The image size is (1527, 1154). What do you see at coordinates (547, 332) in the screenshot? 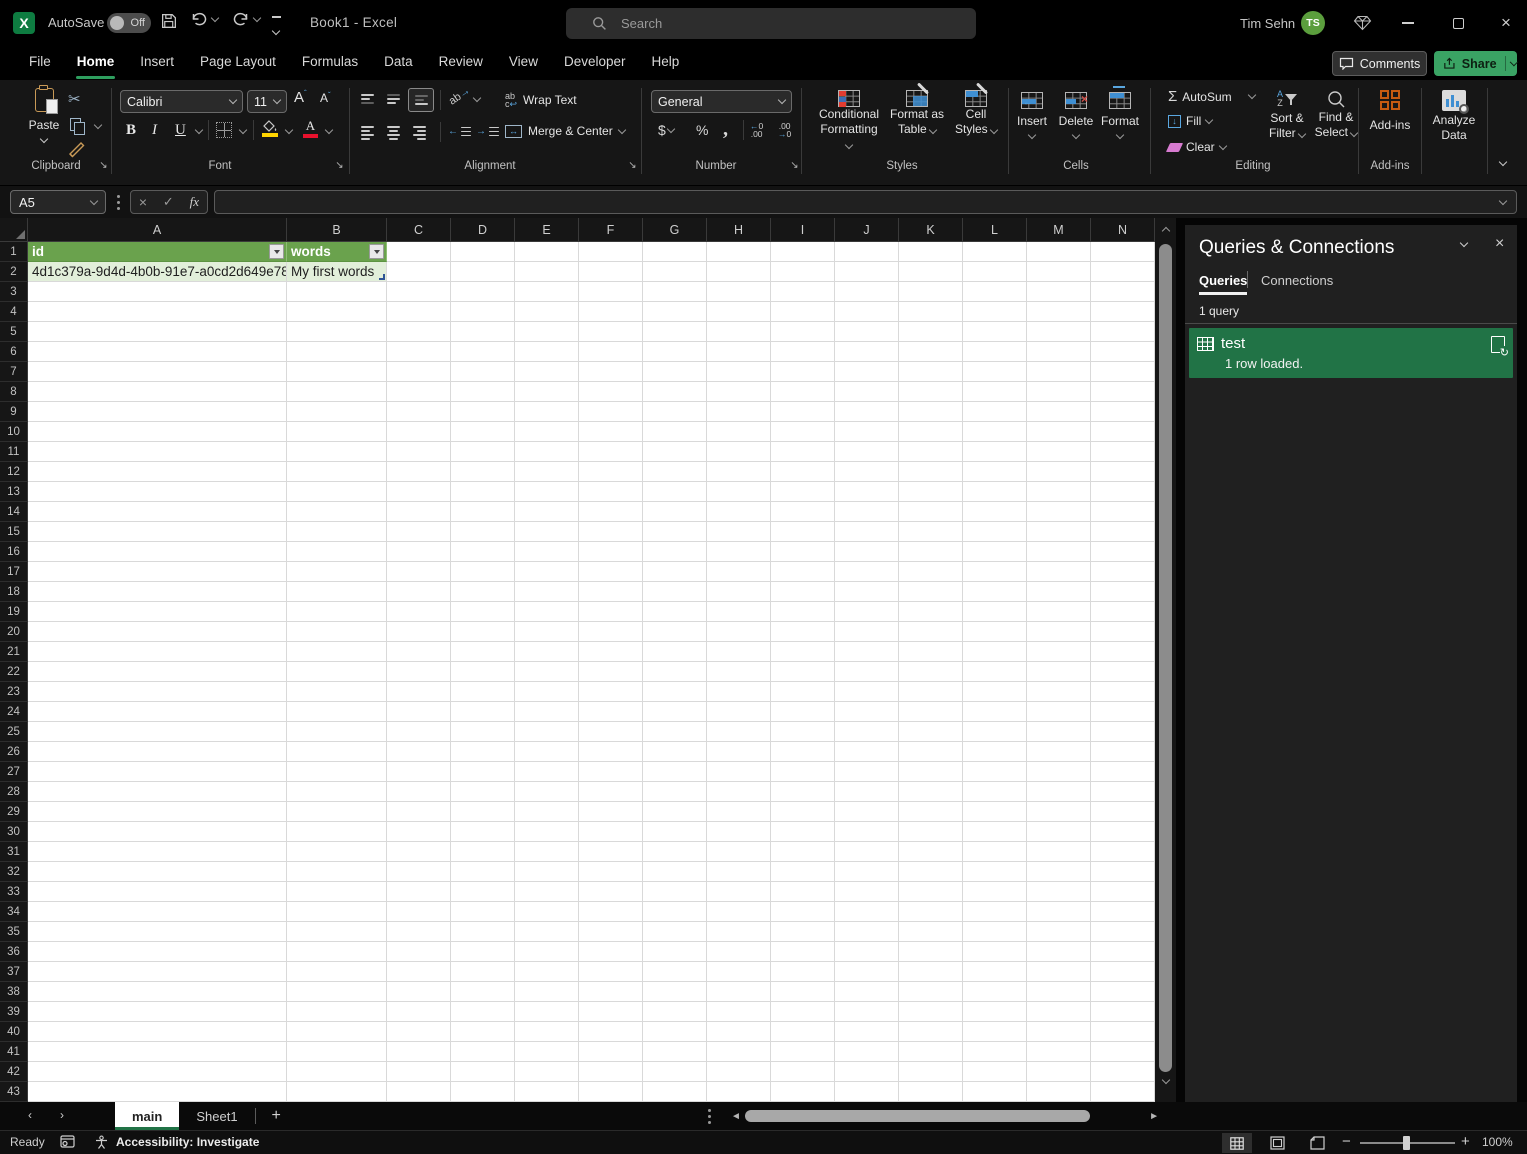
I see `cell-E5` at bounding box center [547, 332].